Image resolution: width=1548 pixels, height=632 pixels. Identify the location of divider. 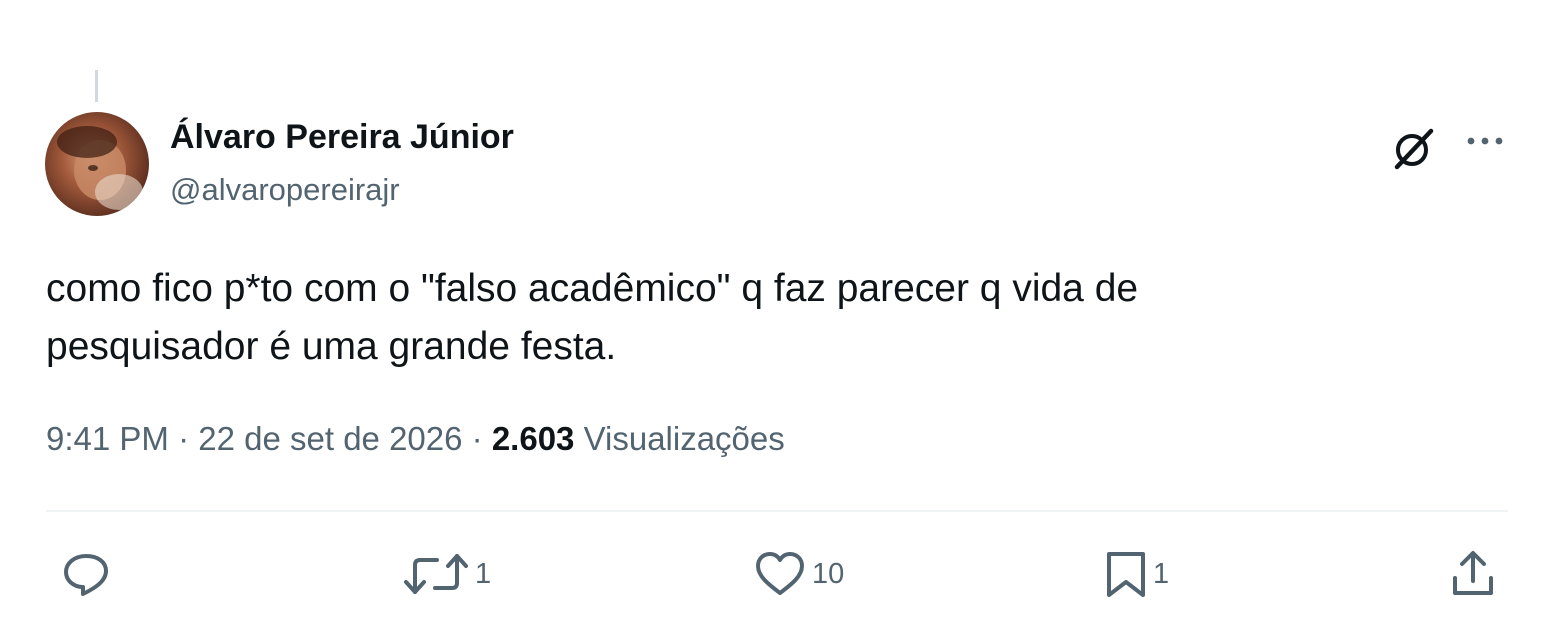
(777, 511).